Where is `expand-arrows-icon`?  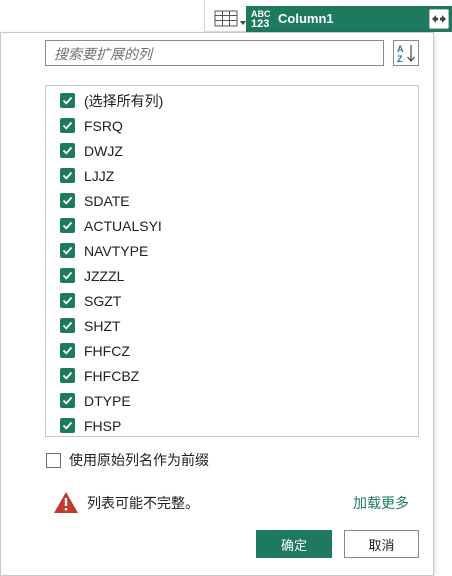 expand-arrows-icon is located at coordinates (439, 19).